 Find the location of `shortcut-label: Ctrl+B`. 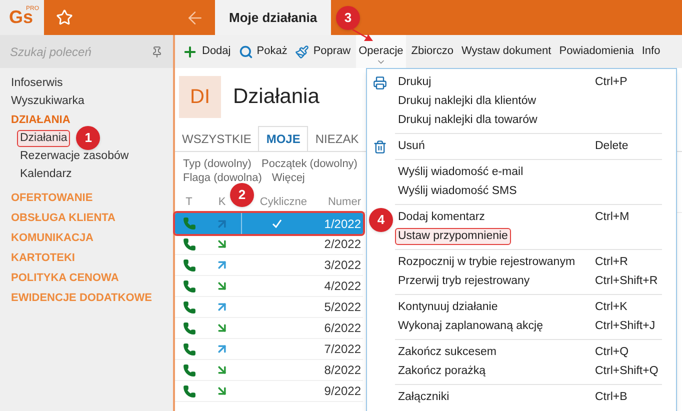

shortcut-label: Ctrl+B is located at coordinates (611, 397).